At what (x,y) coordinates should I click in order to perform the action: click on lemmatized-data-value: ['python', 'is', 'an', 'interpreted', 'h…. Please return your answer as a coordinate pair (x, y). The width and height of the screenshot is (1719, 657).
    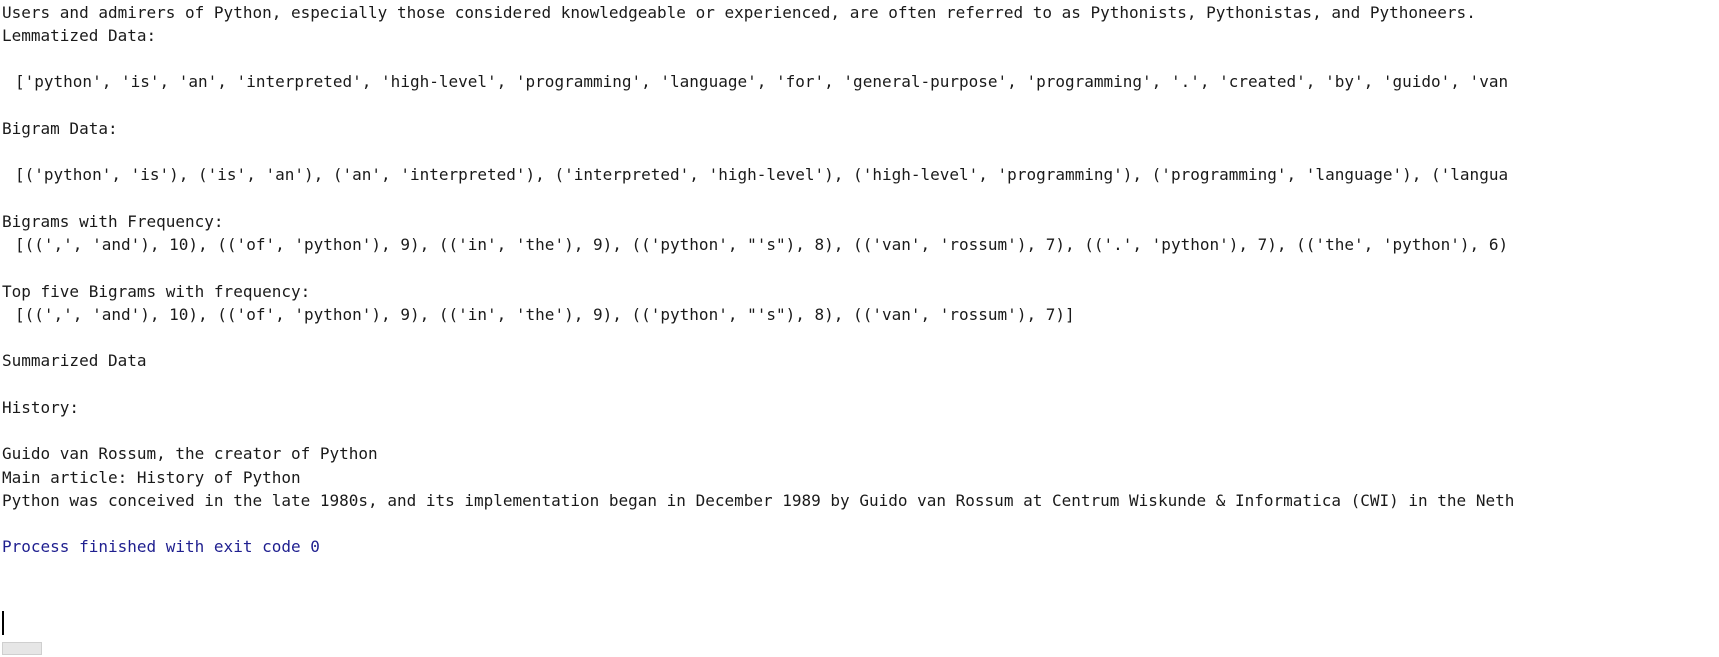
    Looking at the image, I should click on (762, 81).